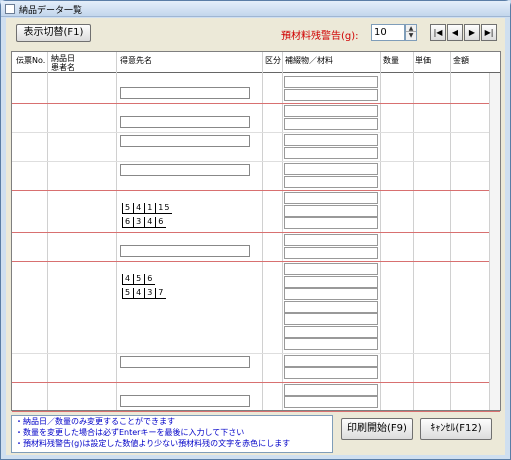 This screenshot has width=511, height=460. Describe the element at coordinates (256, 72) in the screenshot. I see `header-divider` at that location.